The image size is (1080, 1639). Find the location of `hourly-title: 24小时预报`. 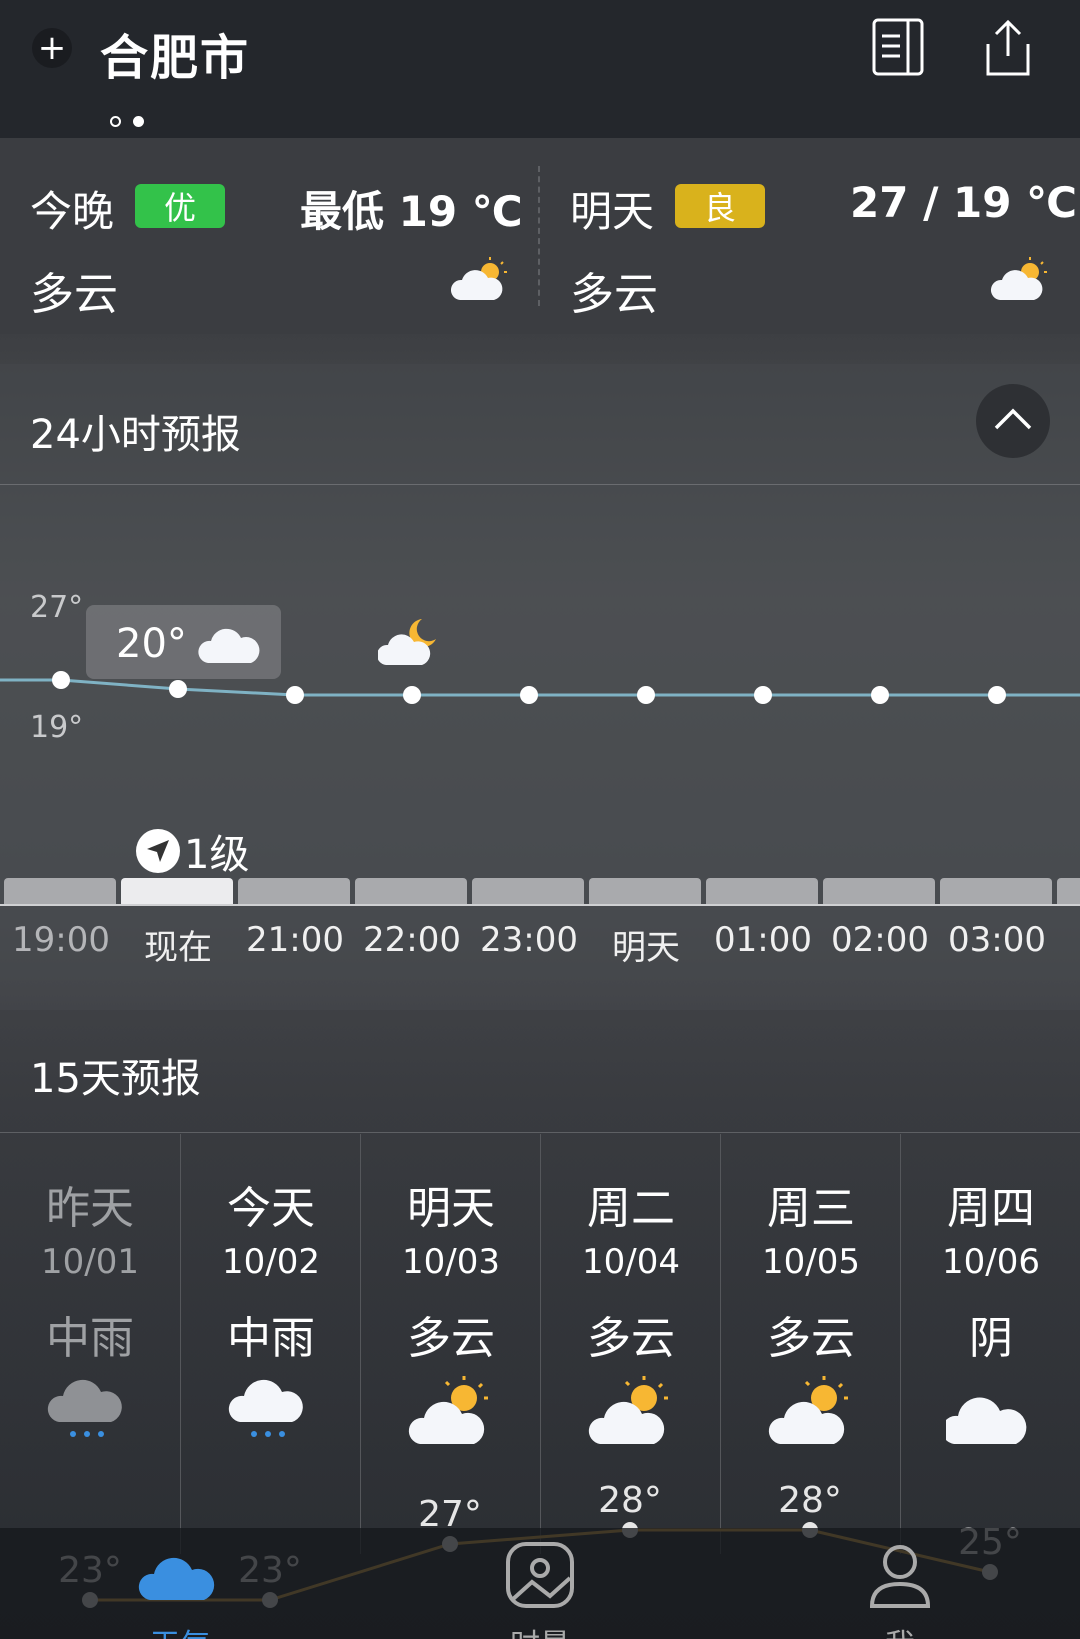

hourly-title: 24小时预报 is located at coordinates (135, 435).